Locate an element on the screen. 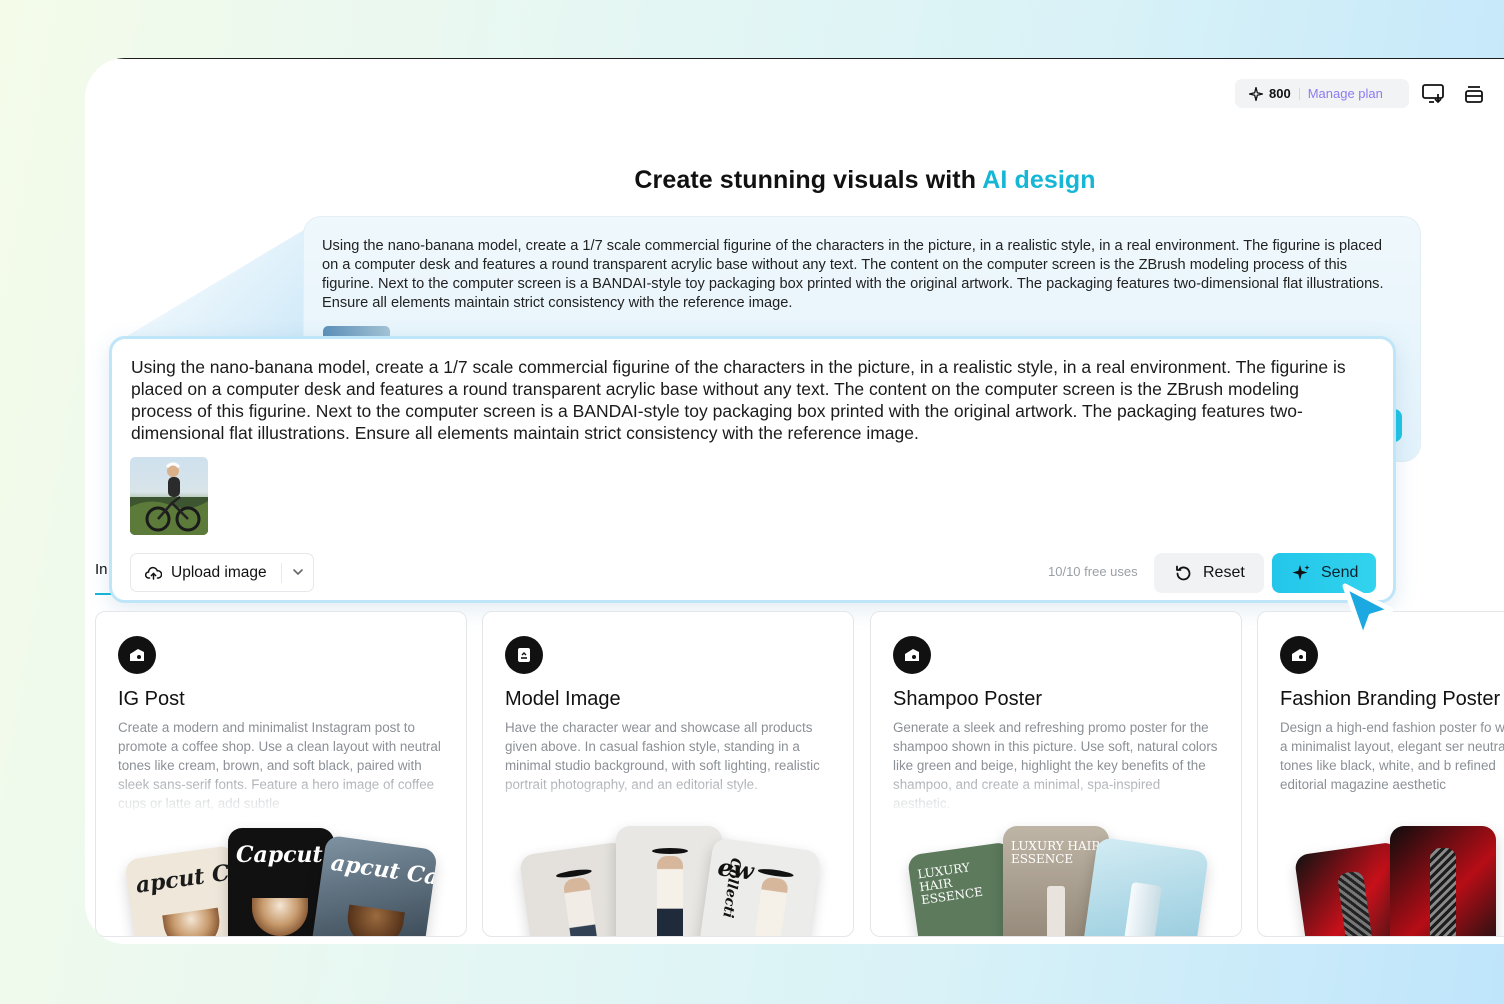  reset-icon is located at coordinates (1183, 572).